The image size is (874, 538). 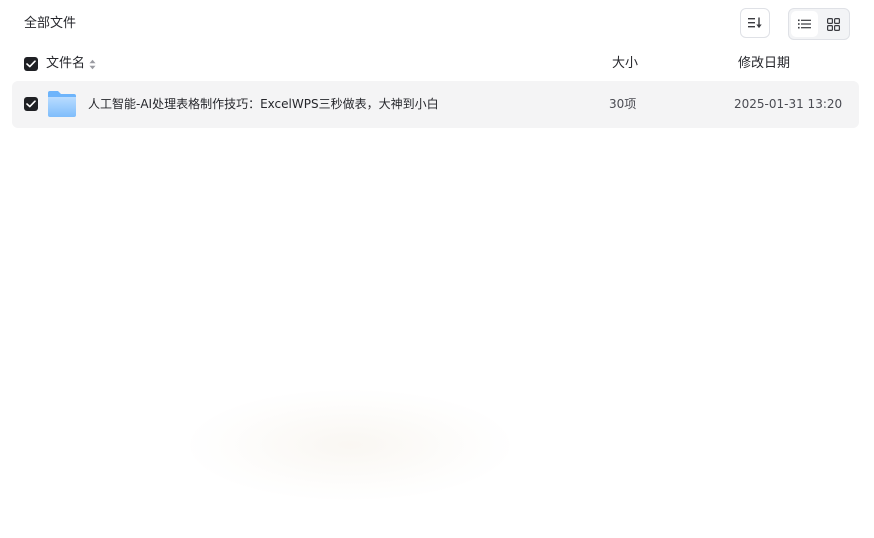 I want to click on select-all-checkbox, so click(x=31, y=64).